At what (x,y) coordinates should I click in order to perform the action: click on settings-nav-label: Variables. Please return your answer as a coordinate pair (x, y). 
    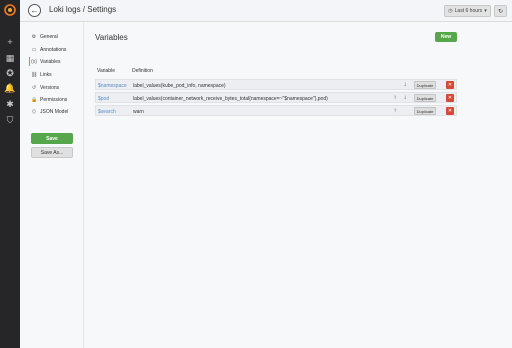
    Looking at the image, I should click on (50, 62).